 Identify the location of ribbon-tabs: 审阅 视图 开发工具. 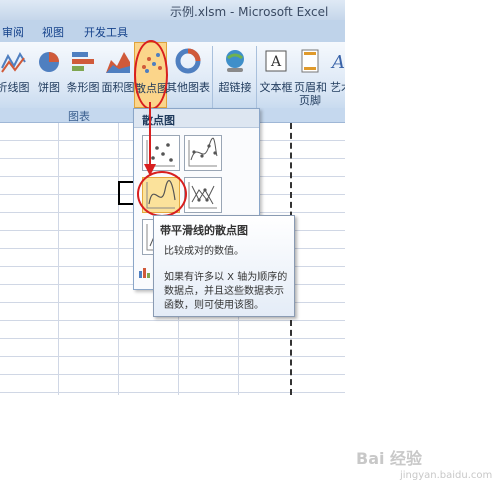
(172, 31).